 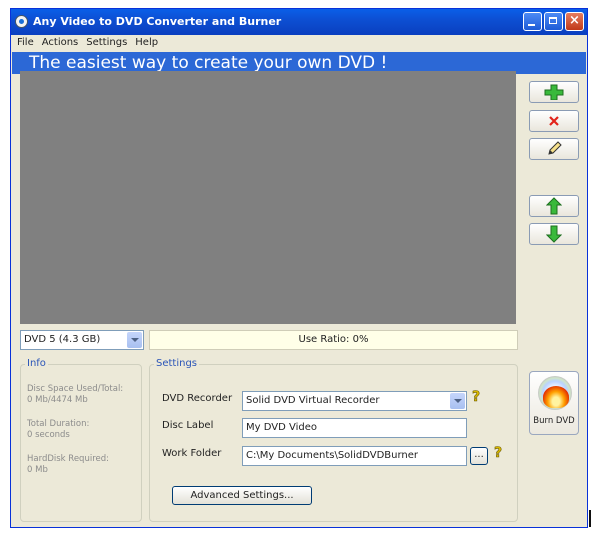 I want to click on move-up-icon, so click(x=554, y=206).